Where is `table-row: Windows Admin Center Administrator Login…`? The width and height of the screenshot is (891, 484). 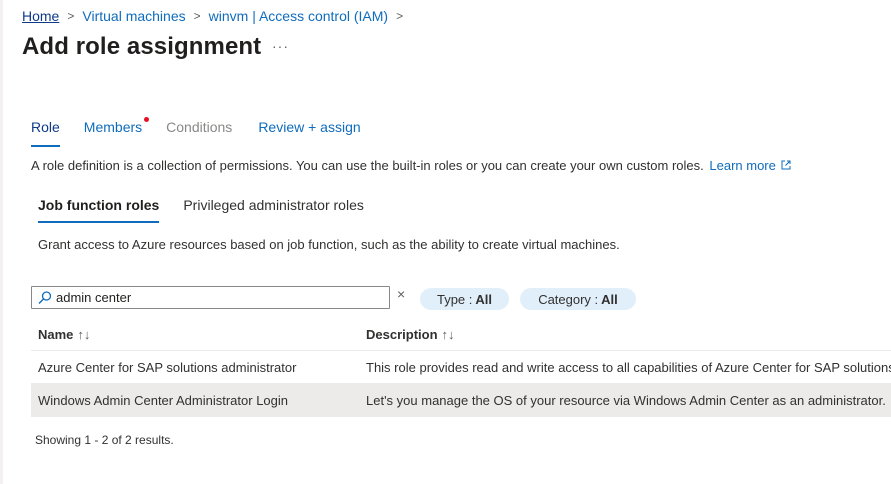
table-row: Windows Admin Center Administrator Login… is located at coordinates (461, 400).